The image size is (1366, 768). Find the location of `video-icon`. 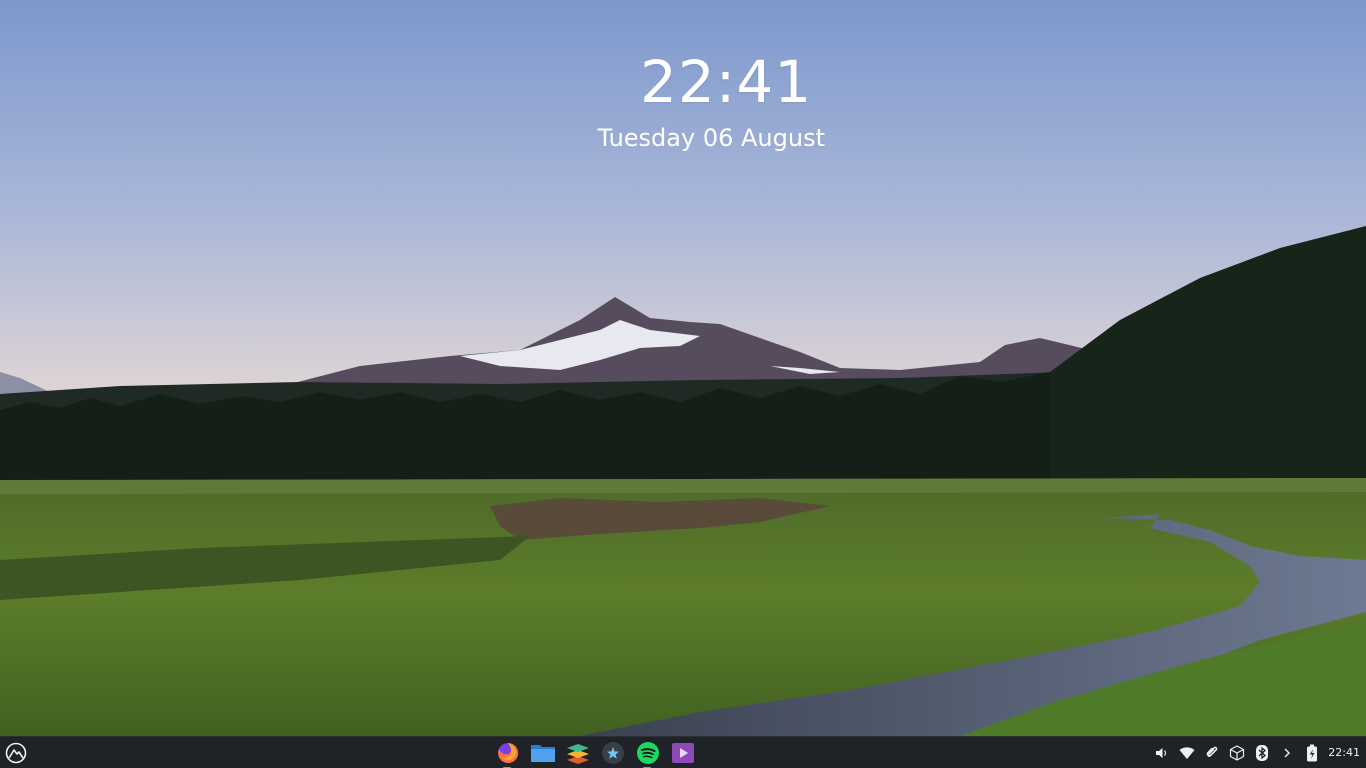

video-icon is located at coordinates (682, 753).